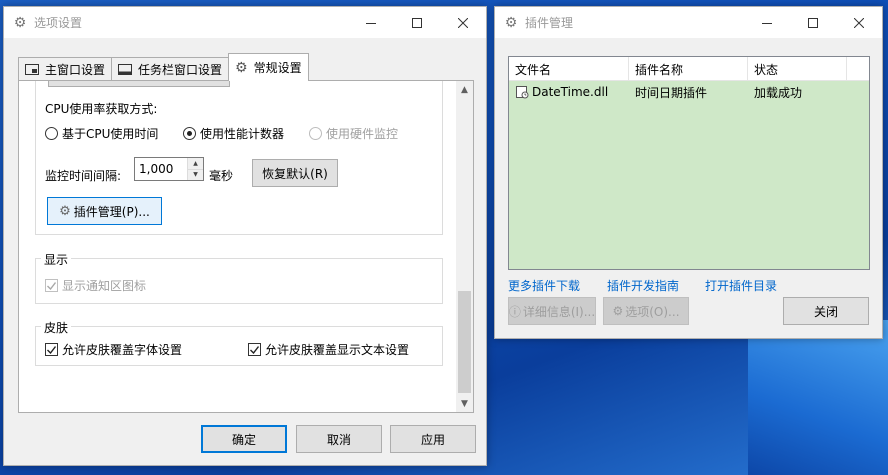 The width and height of the screenshot is (888, 475). I want to click on plugin-list-header: 文件名 插件名称 状态, so click(689, 69).